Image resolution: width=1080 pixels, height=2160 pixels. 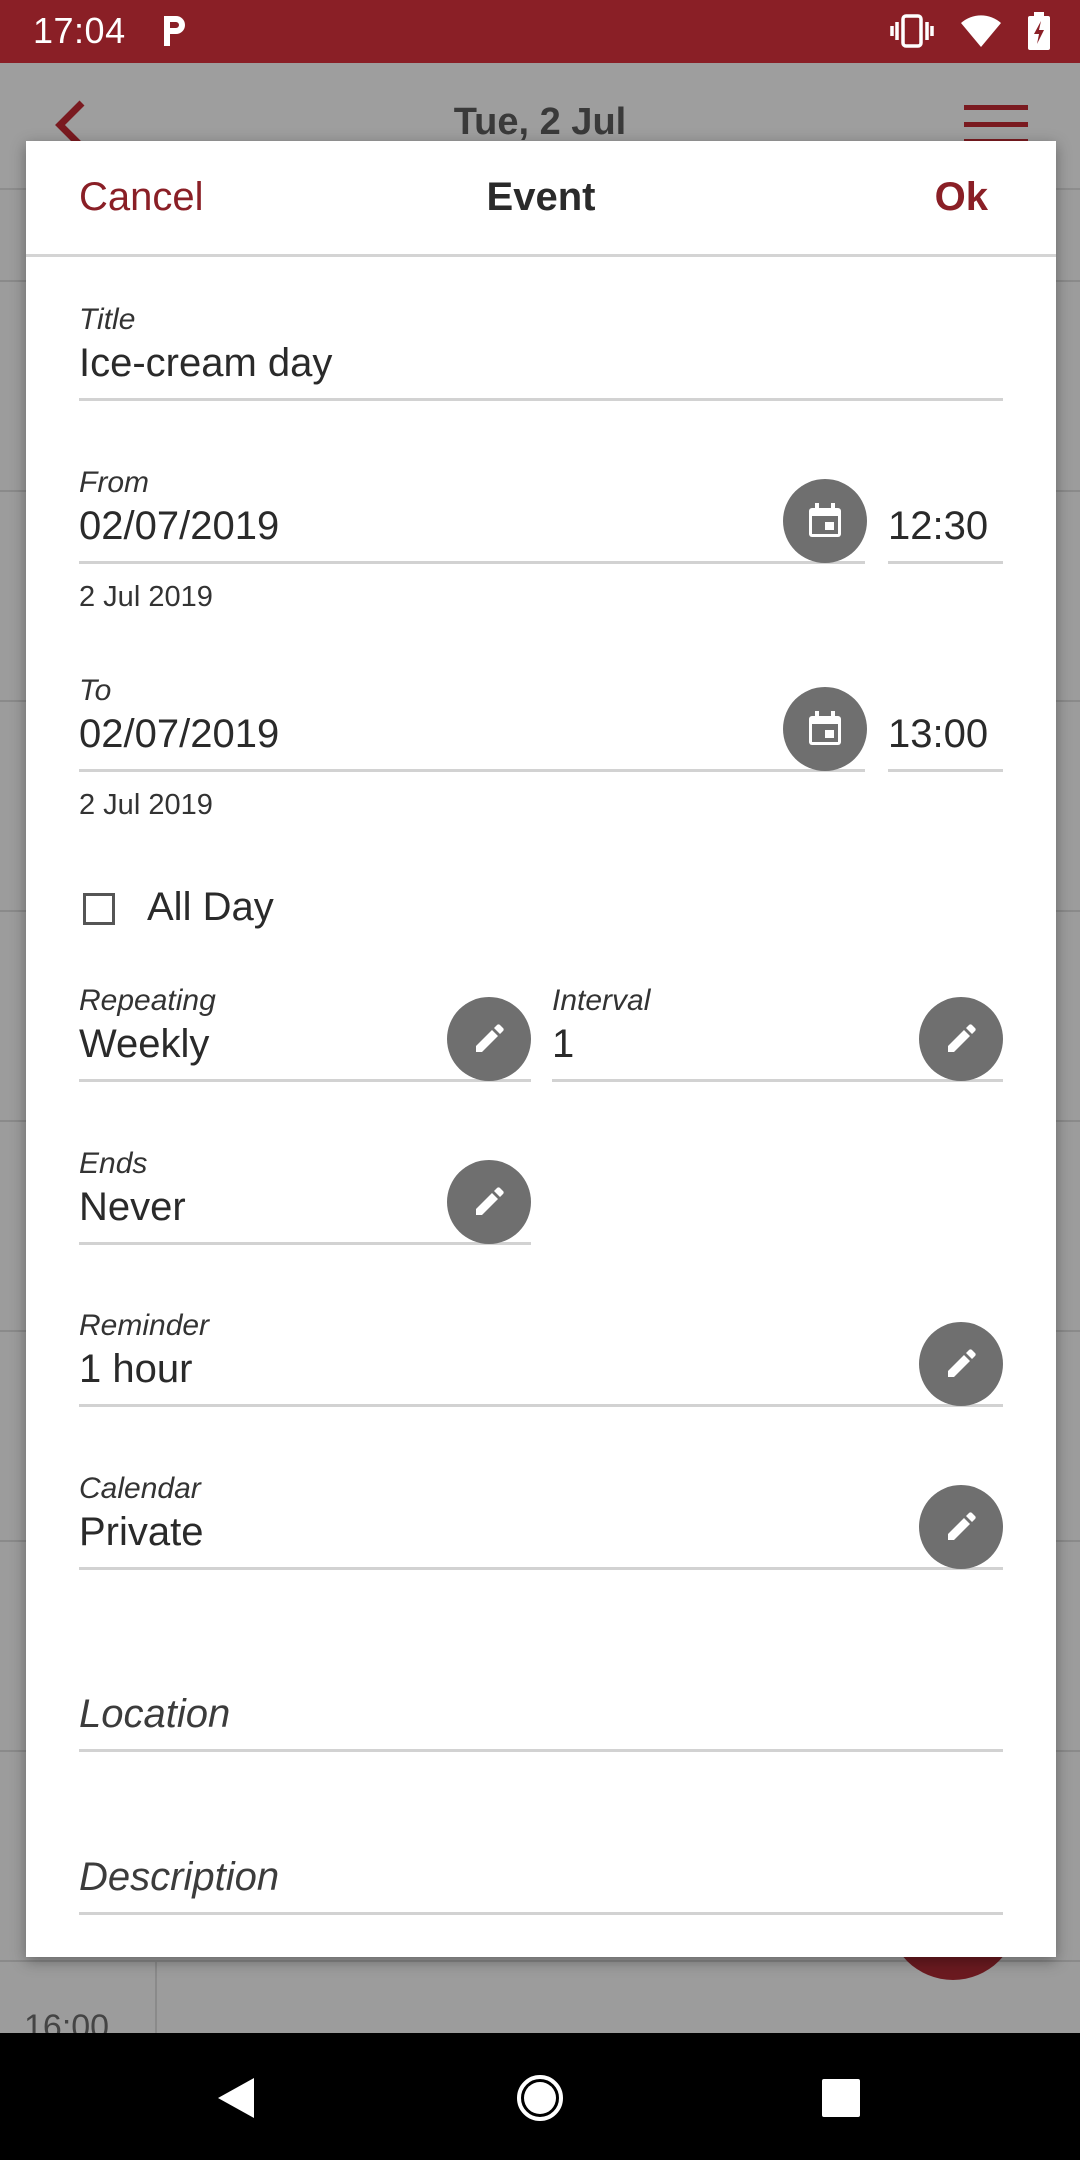 I want to click on from-label: From, so click(x=114, y=482).